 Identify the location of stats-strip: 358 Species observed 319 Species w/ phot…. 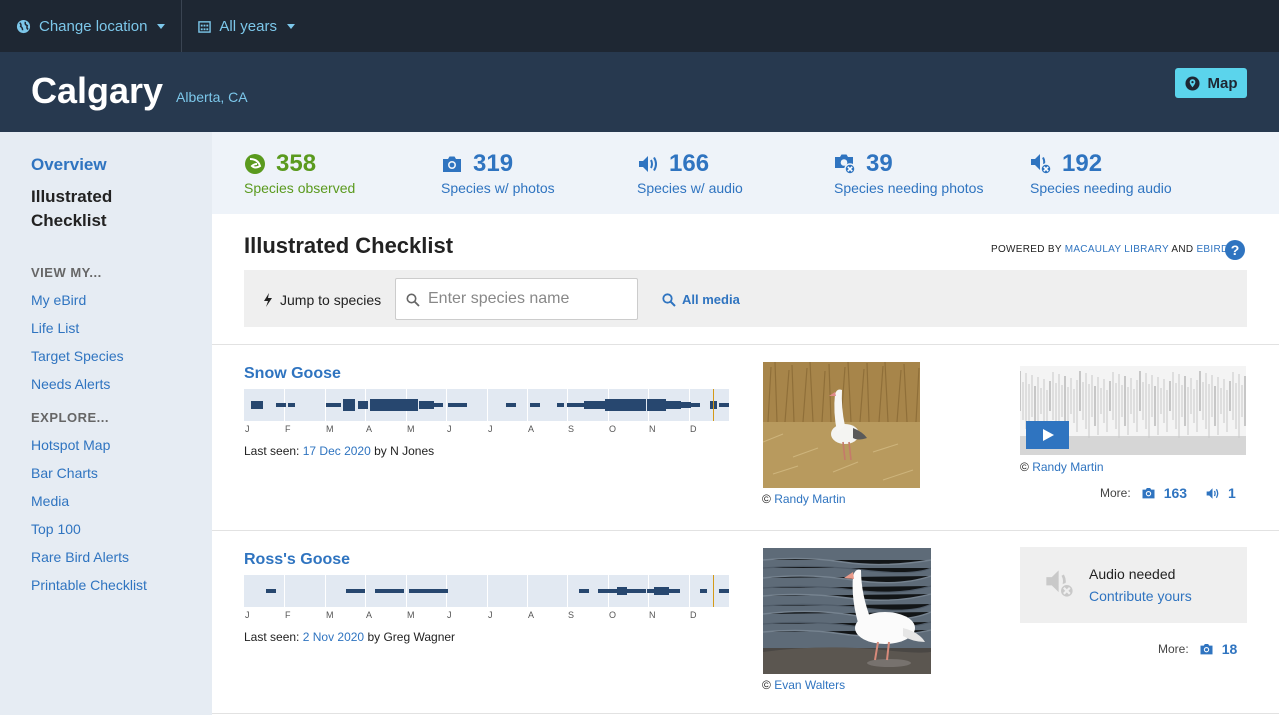
(745, 173).